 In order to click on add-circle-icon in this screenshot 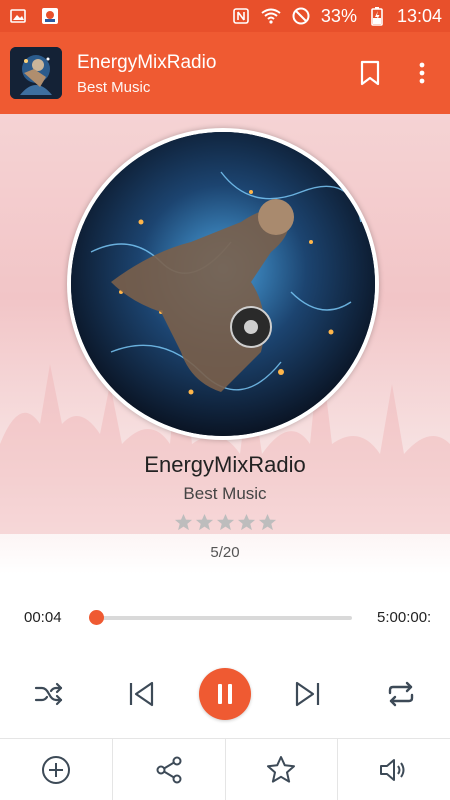, I will do `click(55, 769)`.